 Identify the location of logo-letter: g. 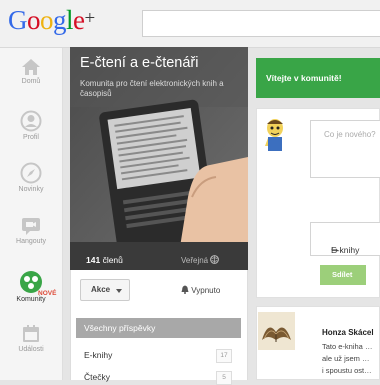
(60, 20).